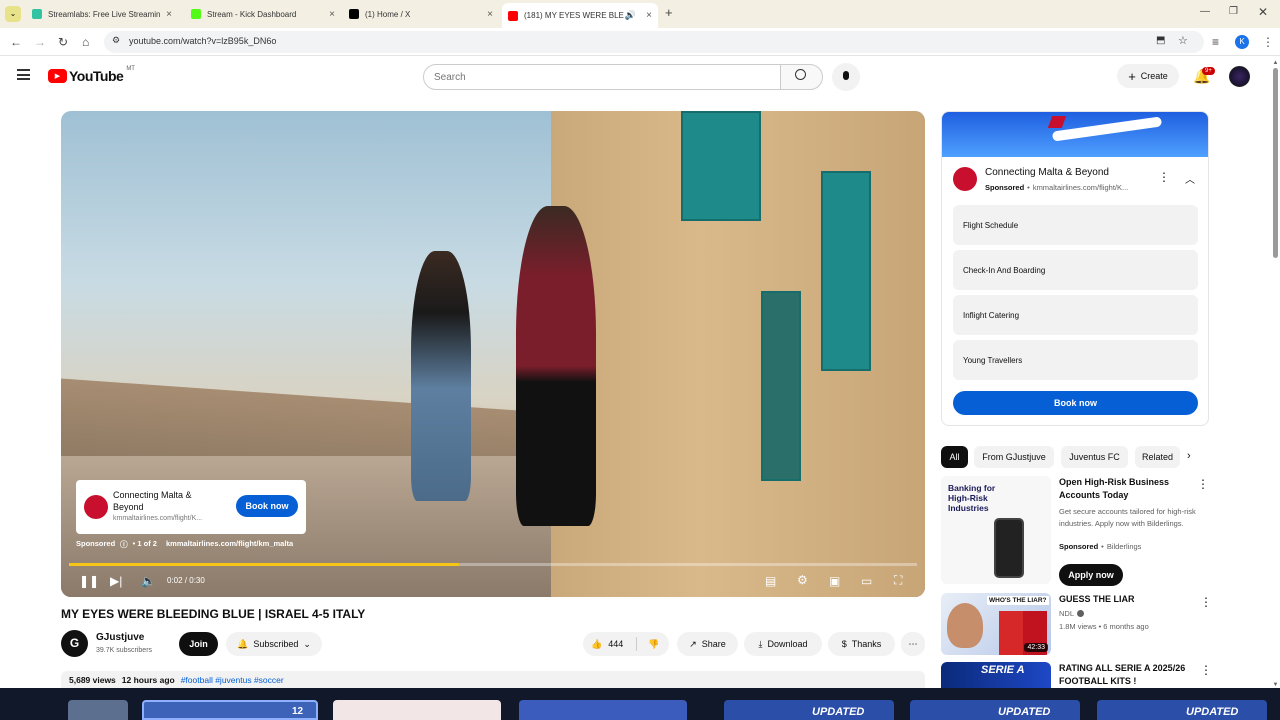  Describe the element at coordinates (120, 637) in the screenshot. I see `channel-name: GJustjuve` at that location.